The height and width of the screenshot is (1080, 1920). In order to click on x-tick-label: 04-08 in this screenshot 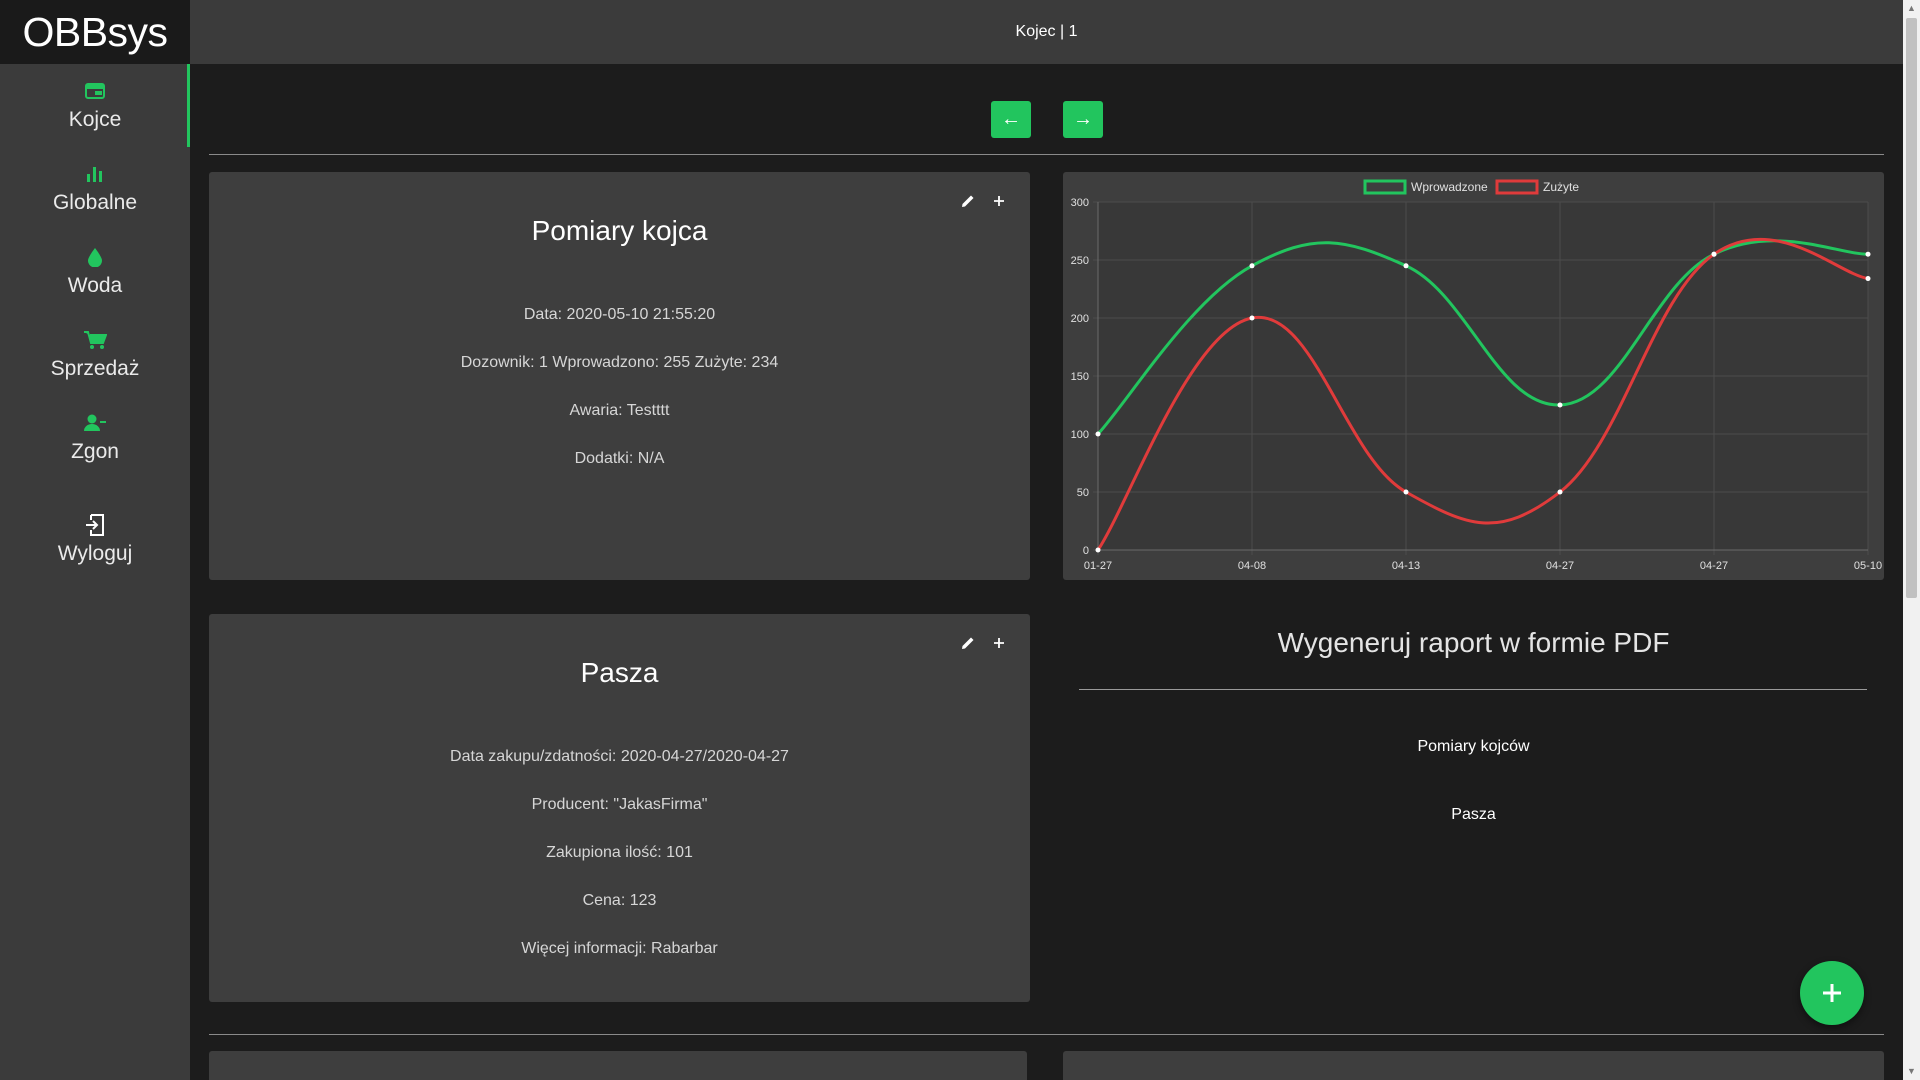, I will do `click(1252, 566)`.